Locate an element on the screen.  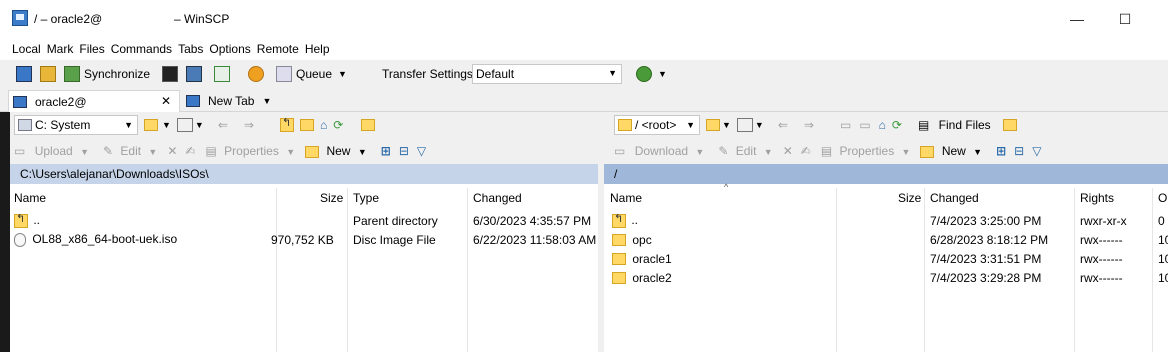
find-files-label: Find Files is located at coordinates (964, 125).